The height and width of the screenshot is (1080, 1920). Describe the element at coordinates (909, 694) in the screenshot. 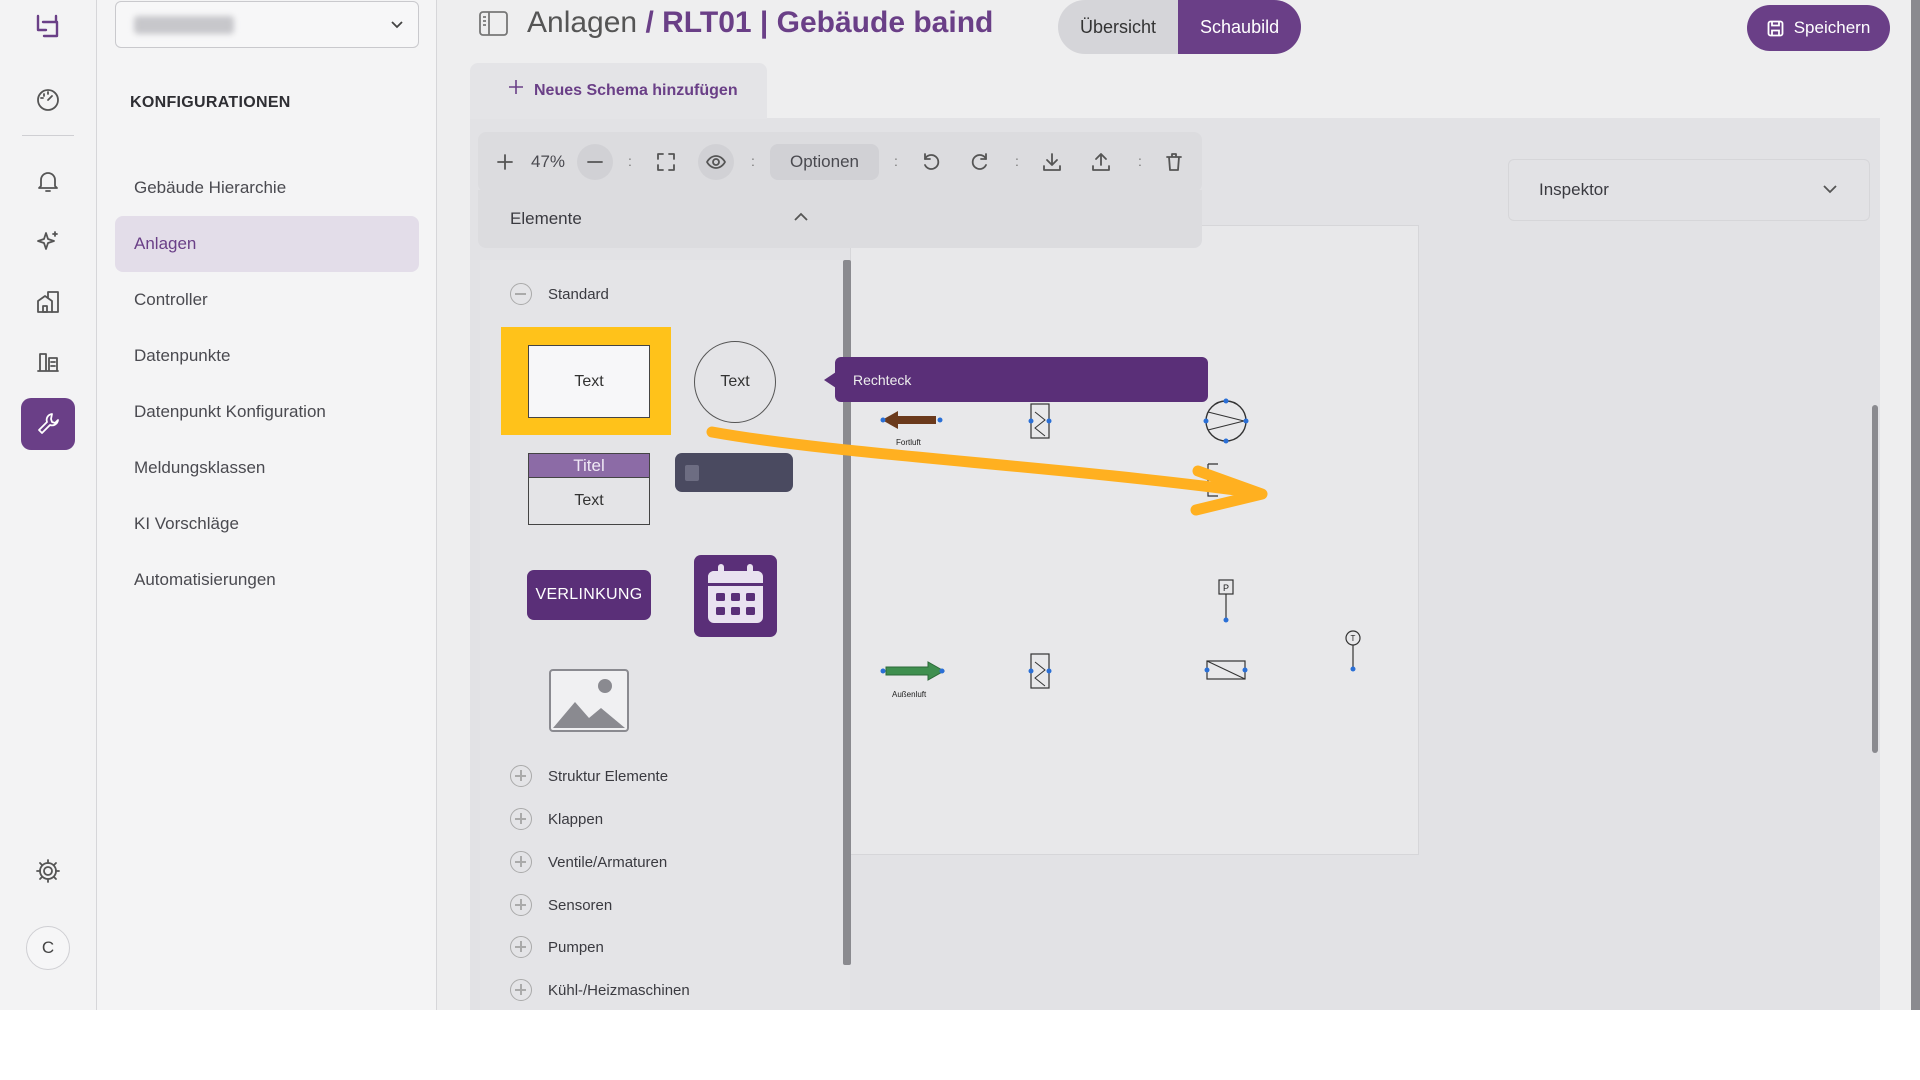

I see `aussenluft-label: Außenluft` at that location.